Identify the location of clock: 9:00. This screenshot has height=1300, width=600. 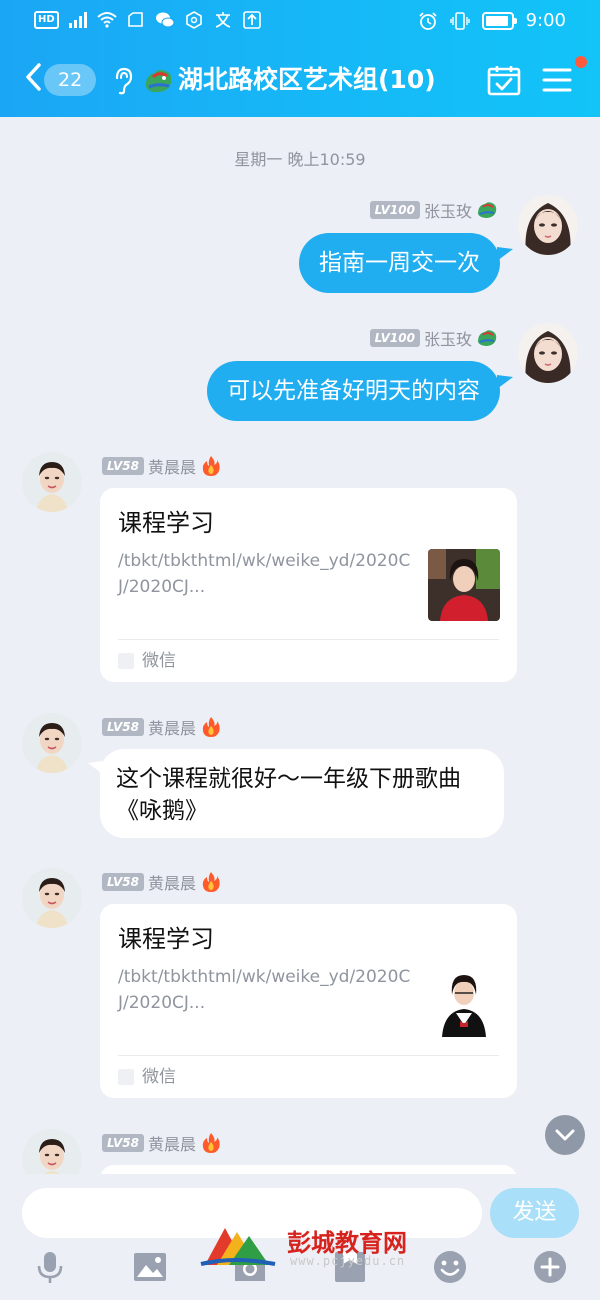
(545, 20).